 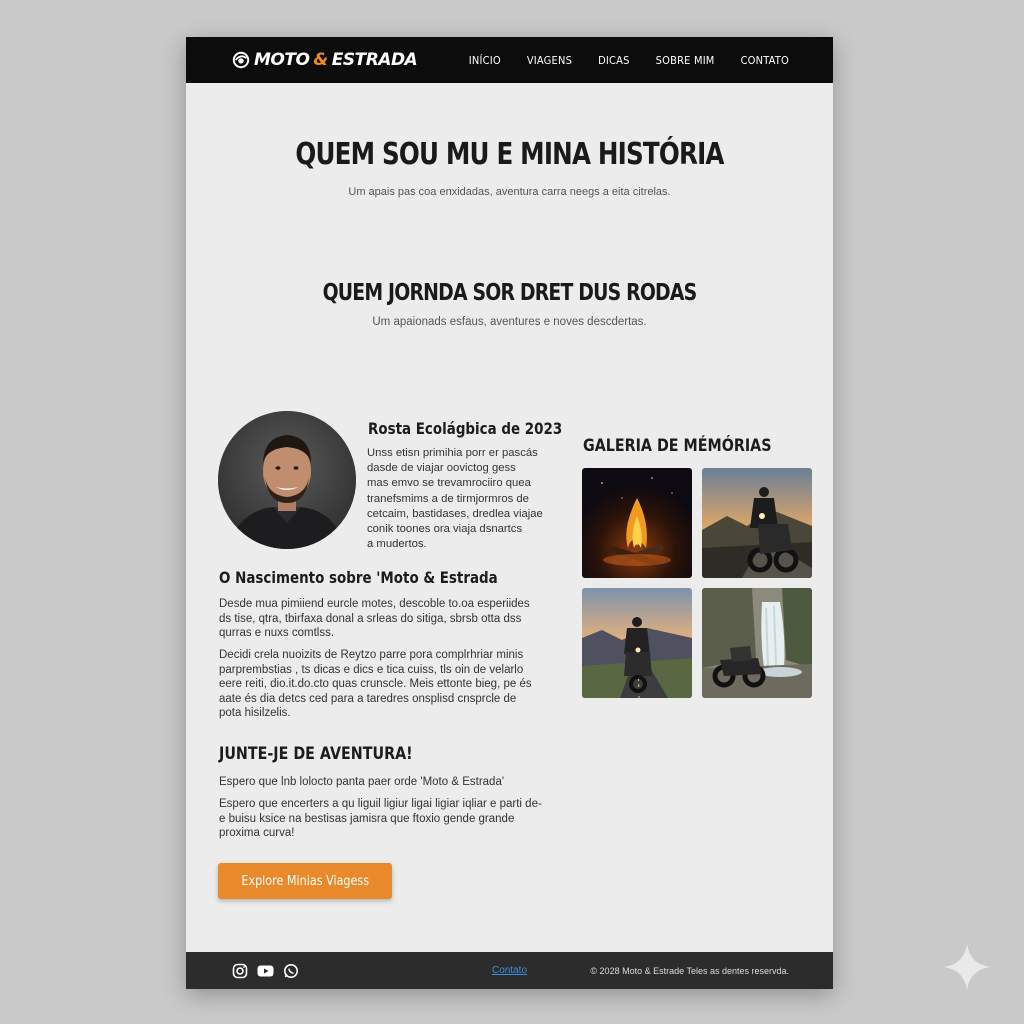 I want to click on gallery-photo-waterfall, so click(x=757, y=643).